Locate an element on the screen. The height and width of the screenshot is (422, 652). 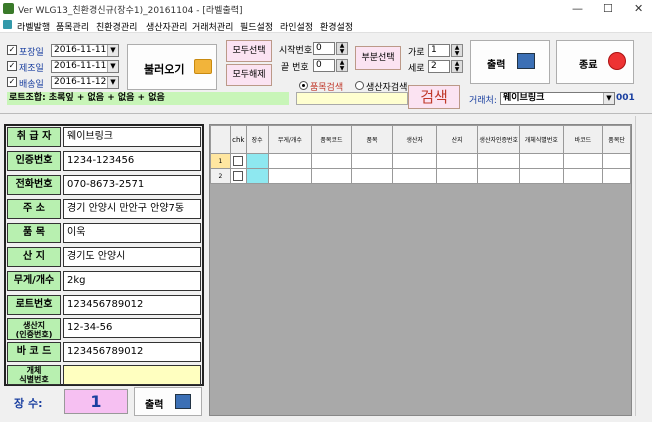
print-button: 출력 is located at coordinates (510, 62).